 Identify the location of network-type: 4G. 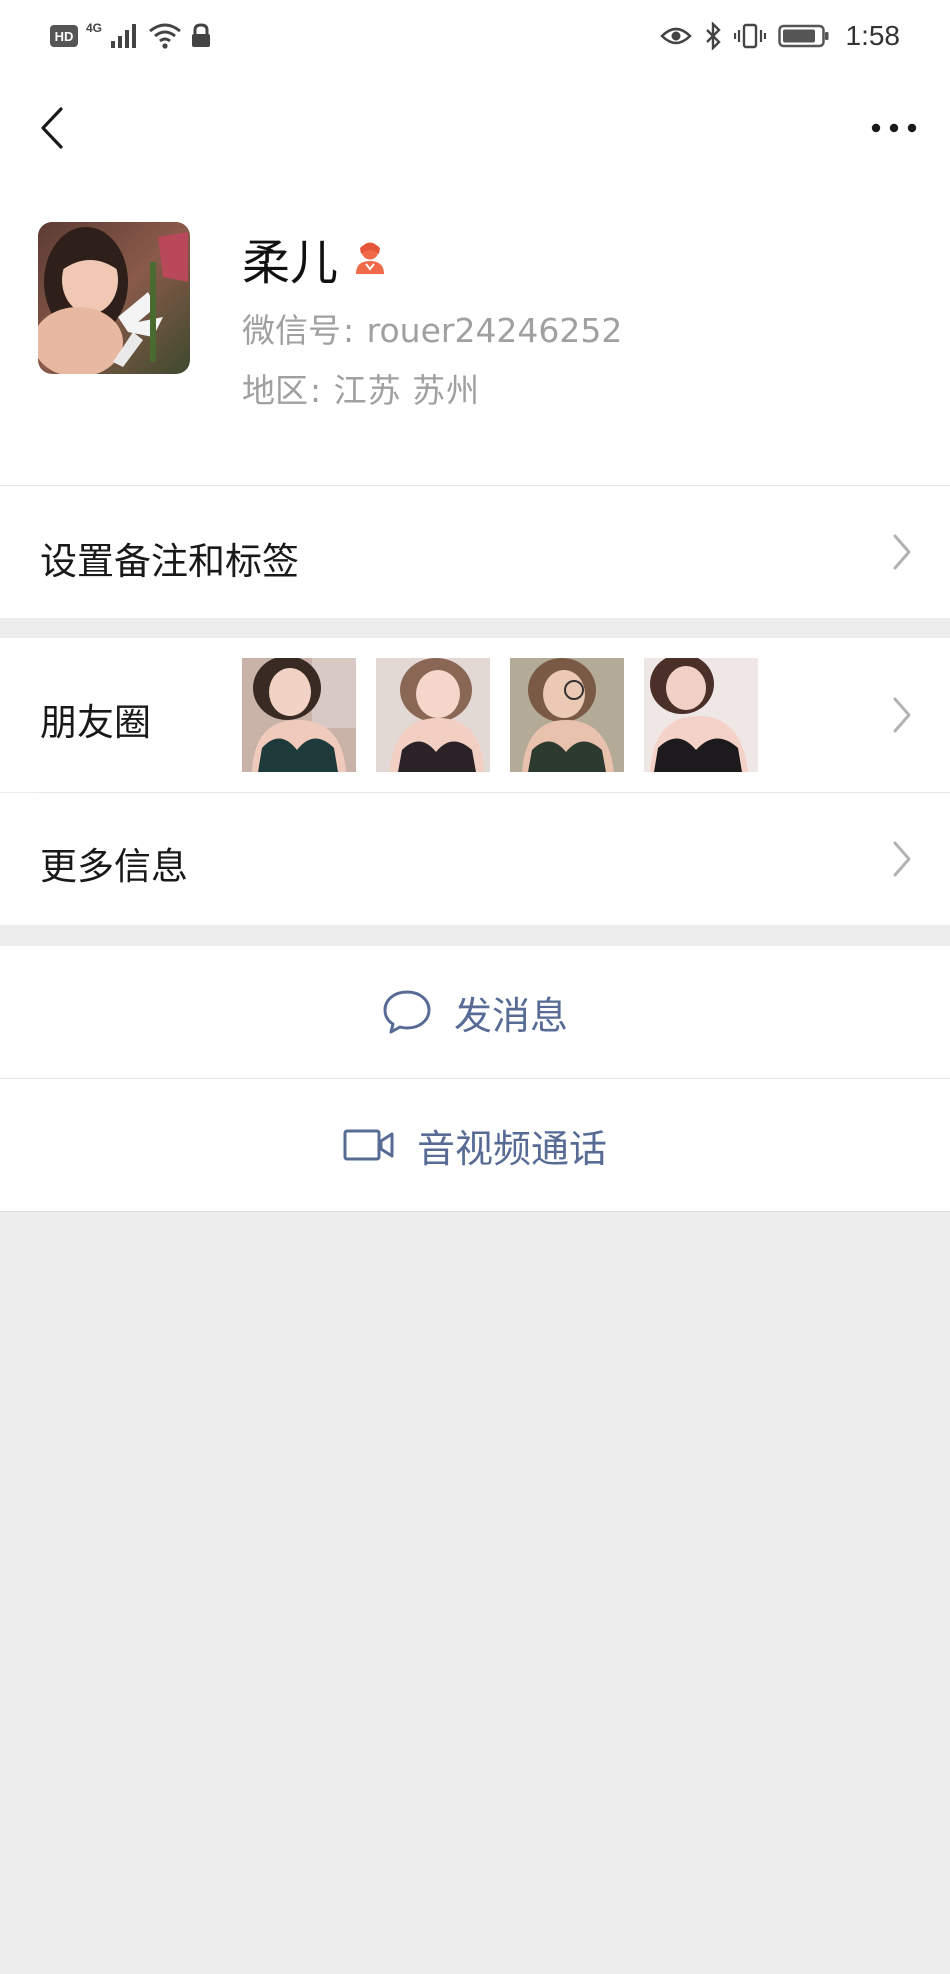
(94, 28).